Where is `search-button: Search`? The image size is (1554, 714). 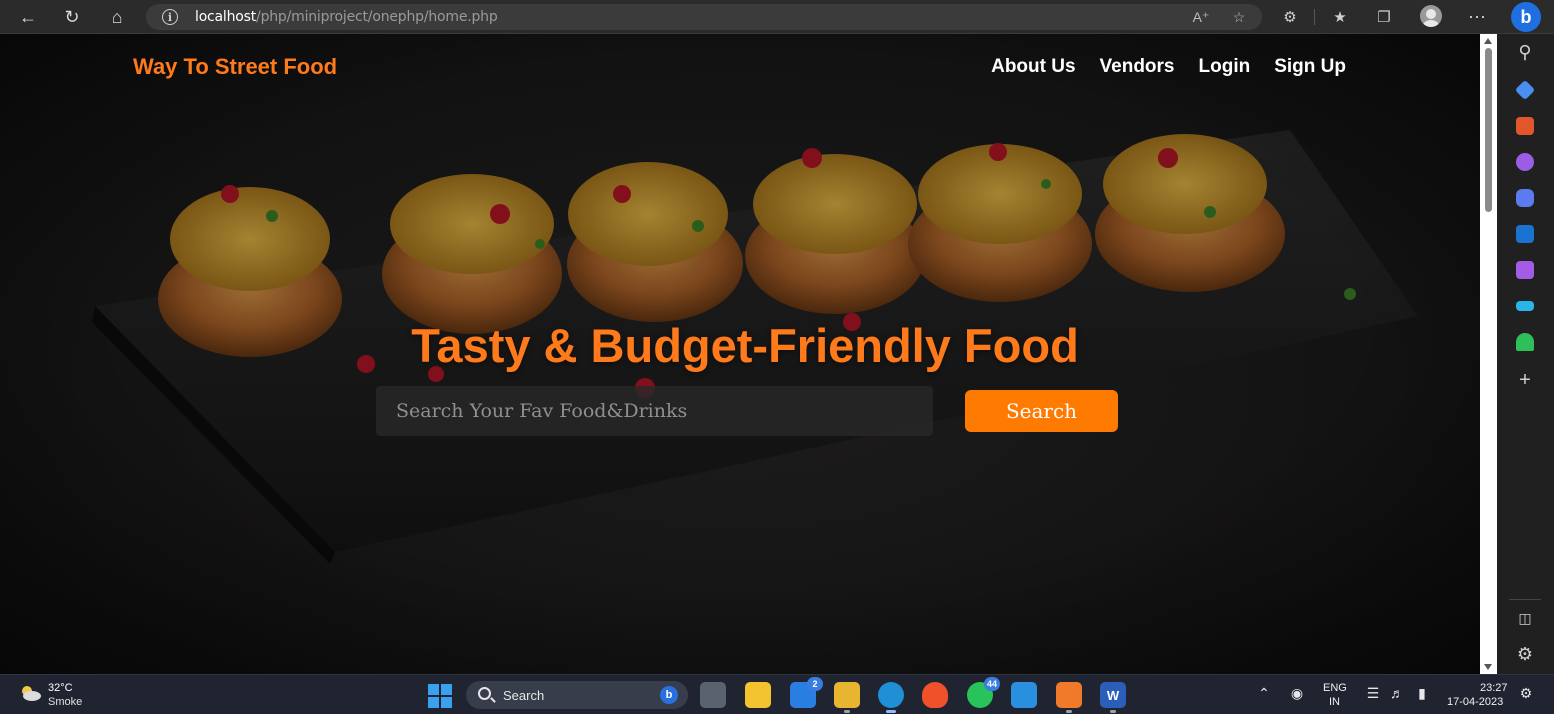
search-button: Search is located at coordinates (1041, 411).